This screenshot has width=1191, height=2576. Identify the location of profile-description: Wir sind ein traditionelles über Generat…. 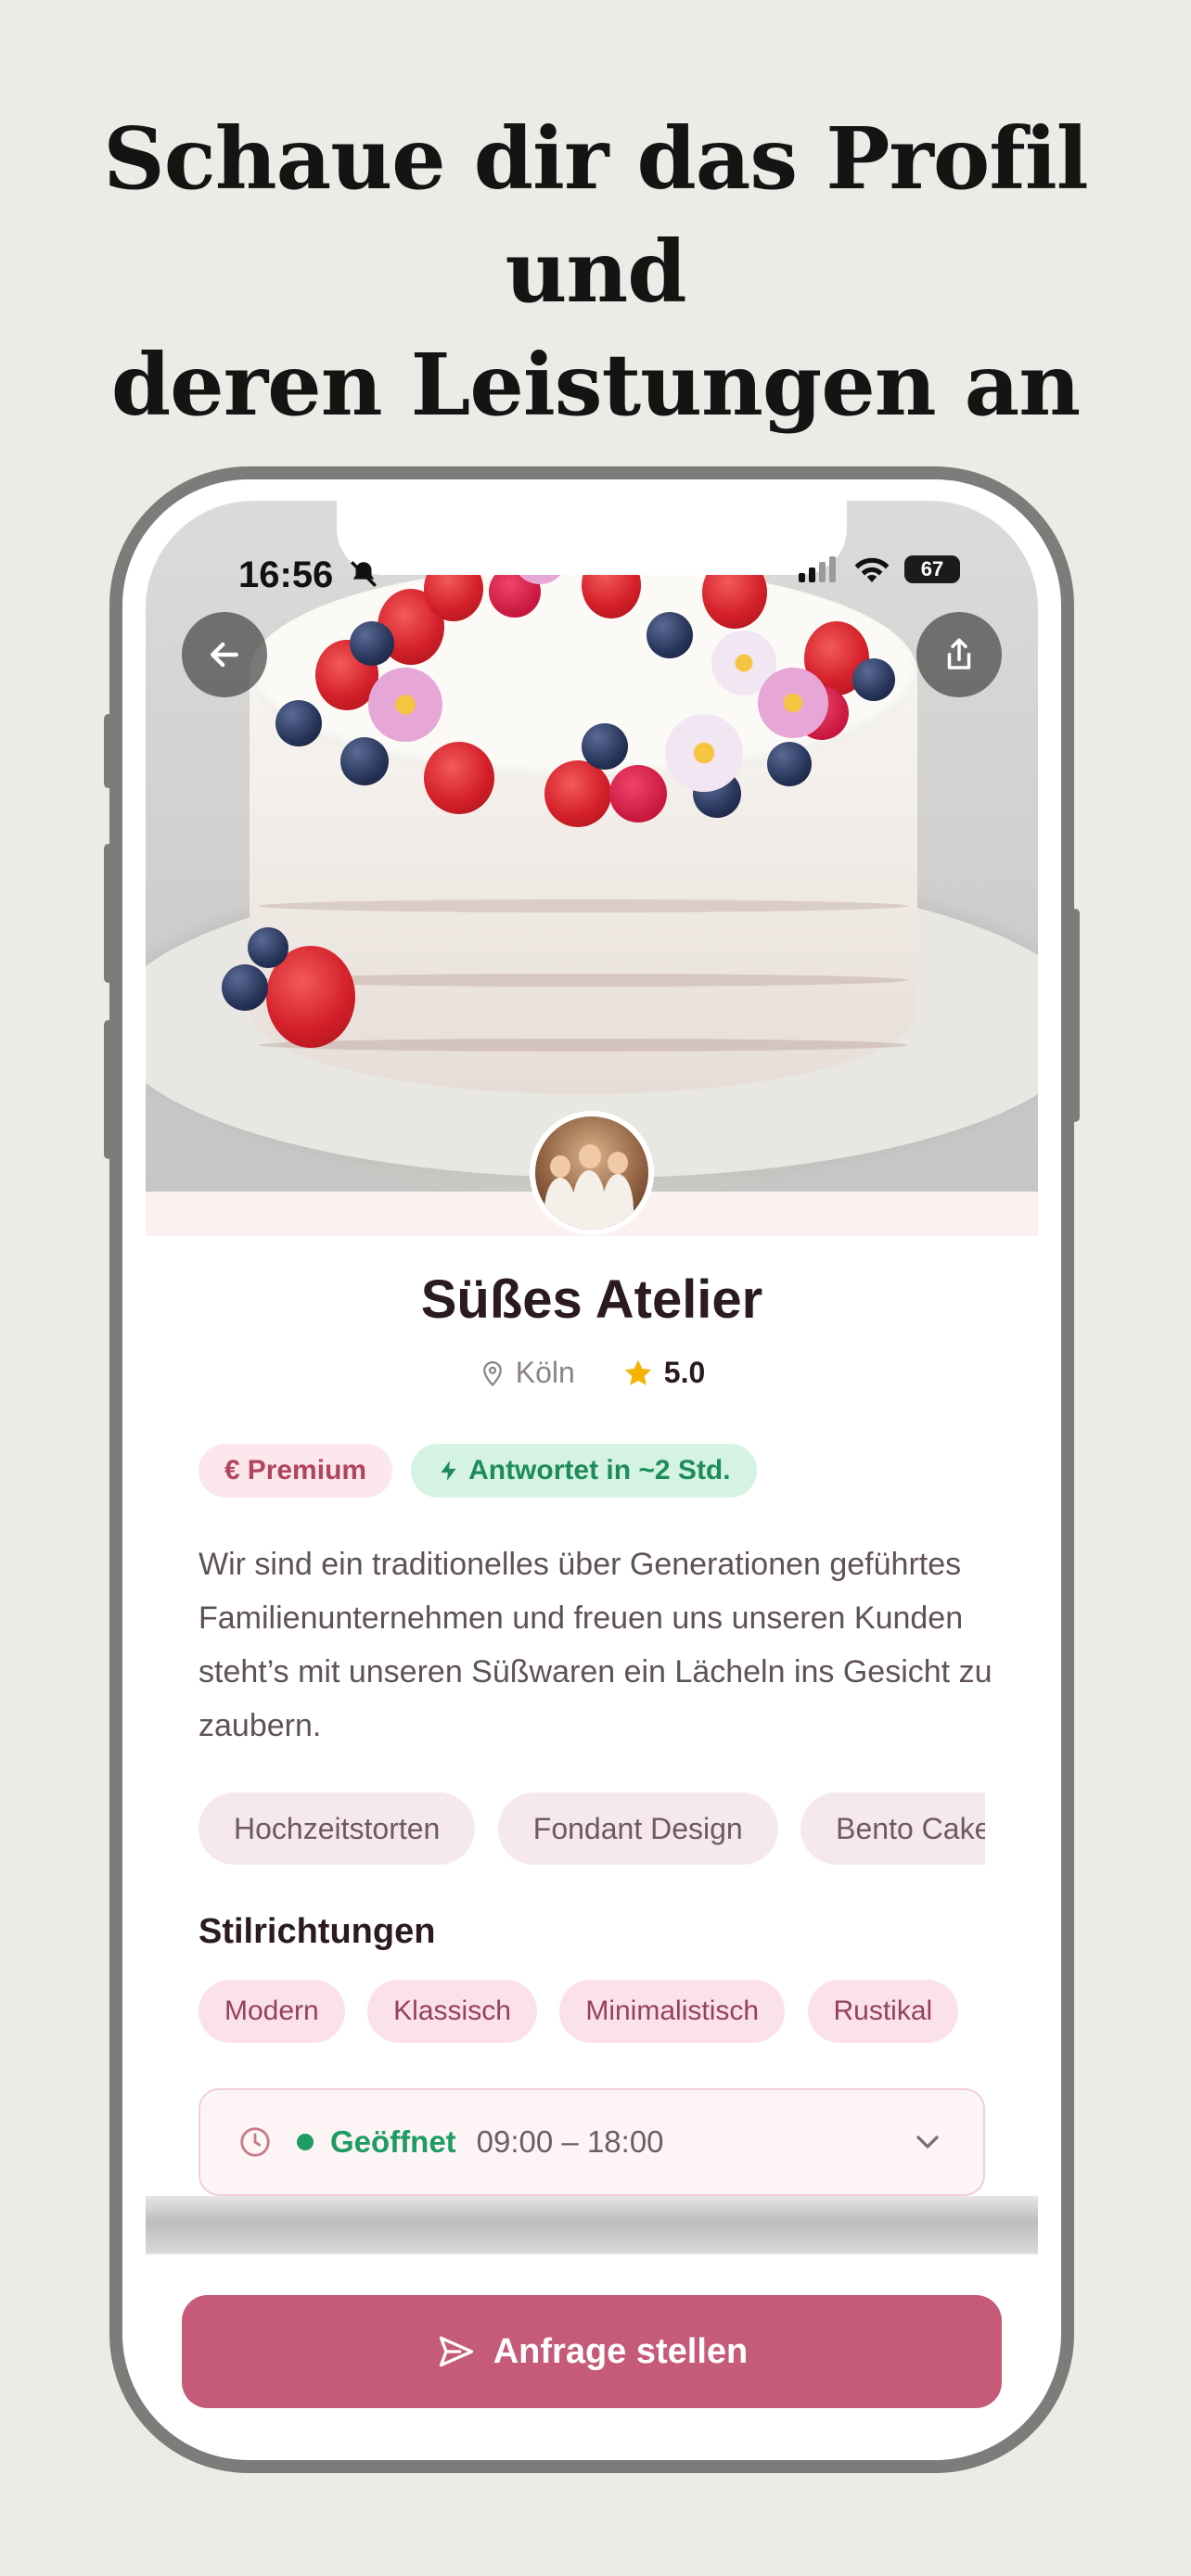
(595, 1645).